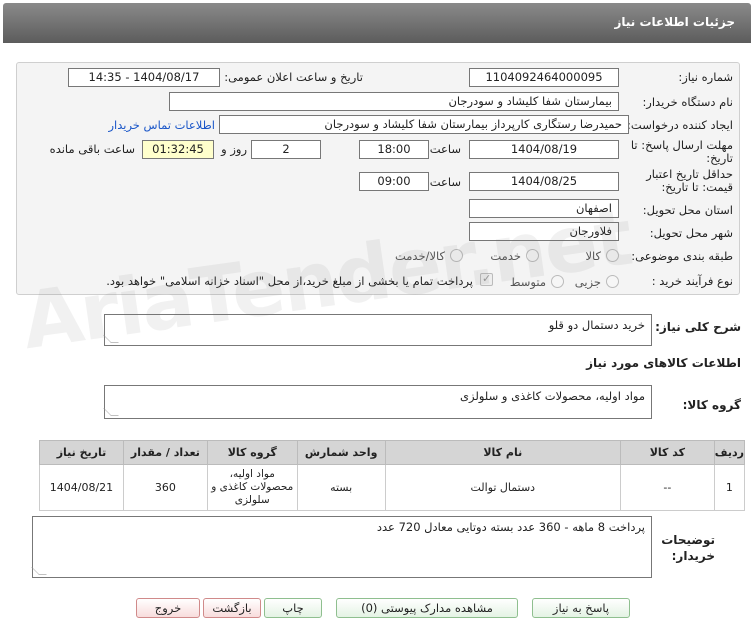 Image resolution: width=755 pixels, height=635 pixels. Describe the element at coordinates (92, 149) in the screenshot. I see `time-remaining-label: ساعت باقی مانده` at that location.